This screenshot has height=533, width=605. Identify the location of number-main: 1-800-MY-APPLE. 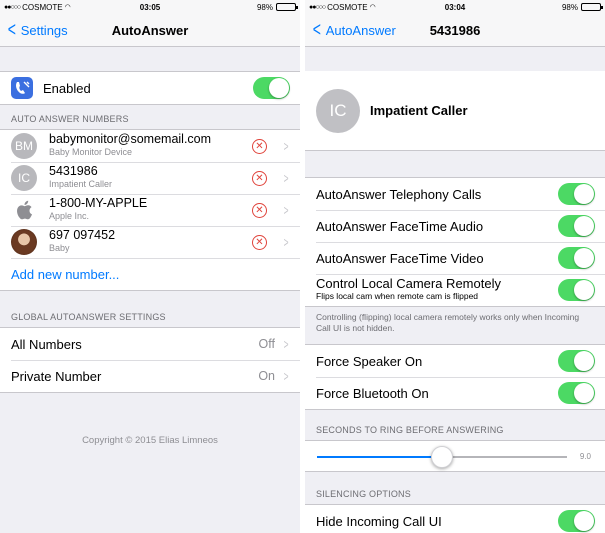
(98, 203).